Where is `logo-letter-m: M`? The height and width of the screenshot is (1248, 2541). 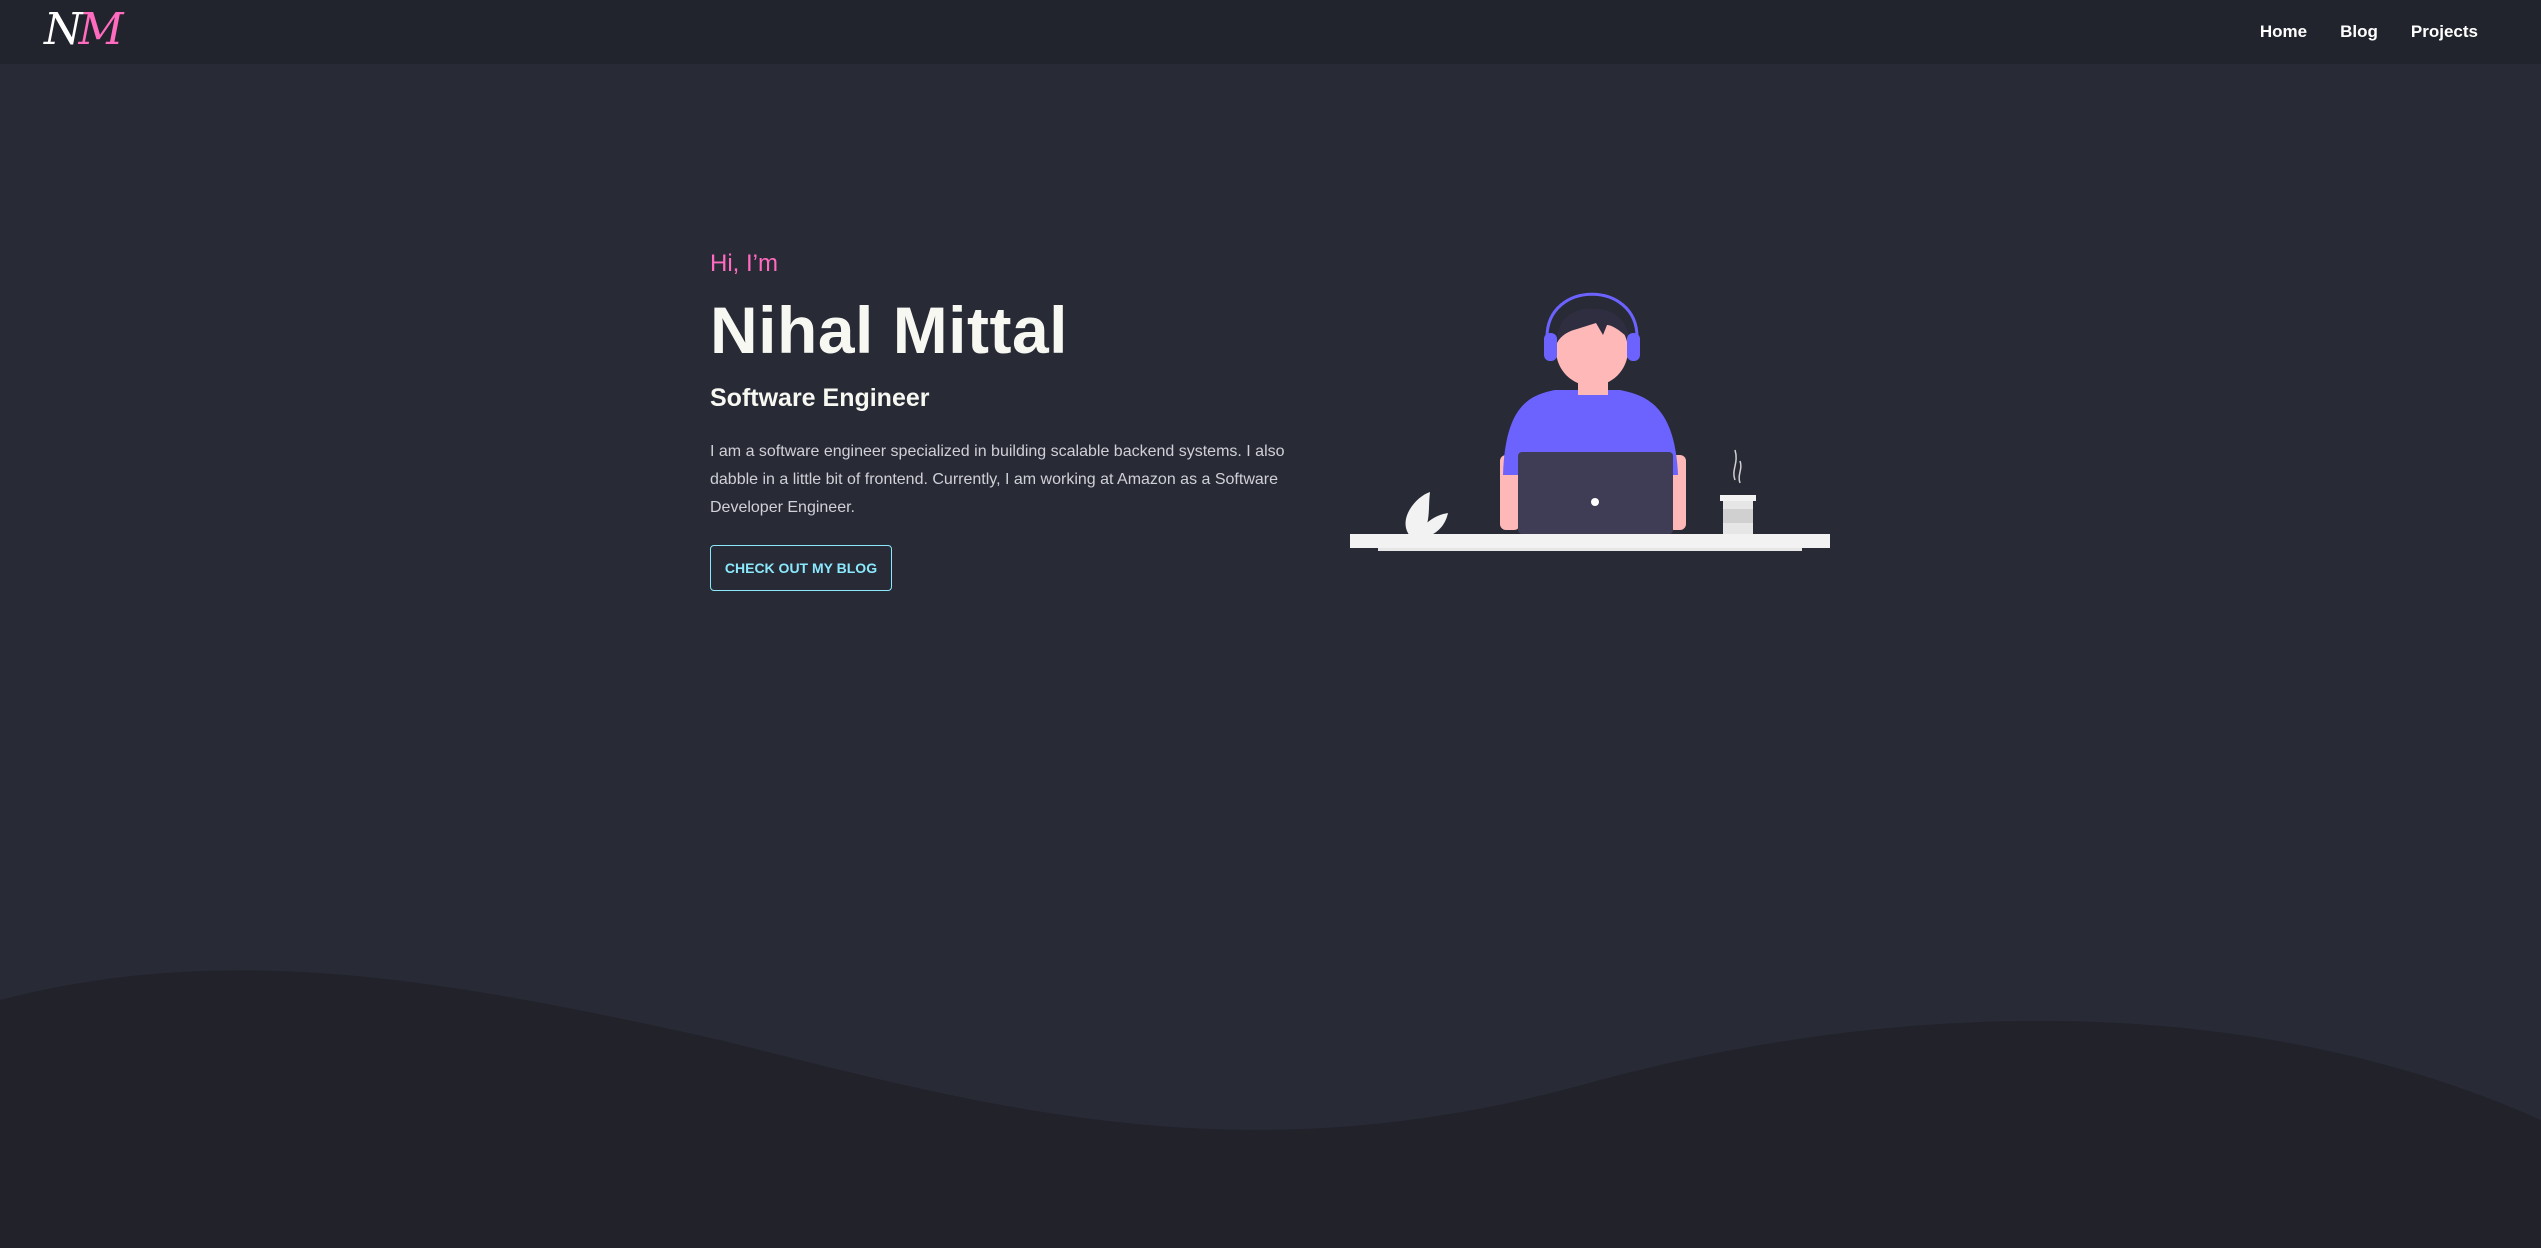
logo-letter-m: M is located at coordinates (101, 29).